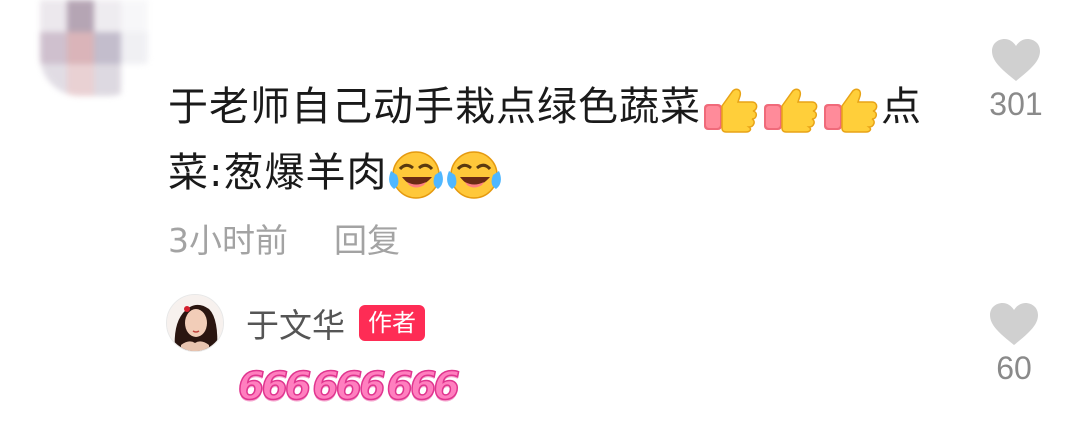  I want to click on comment-text-line1: 于老师自己动手栽点绿色蔬菜, so click(434, 107).